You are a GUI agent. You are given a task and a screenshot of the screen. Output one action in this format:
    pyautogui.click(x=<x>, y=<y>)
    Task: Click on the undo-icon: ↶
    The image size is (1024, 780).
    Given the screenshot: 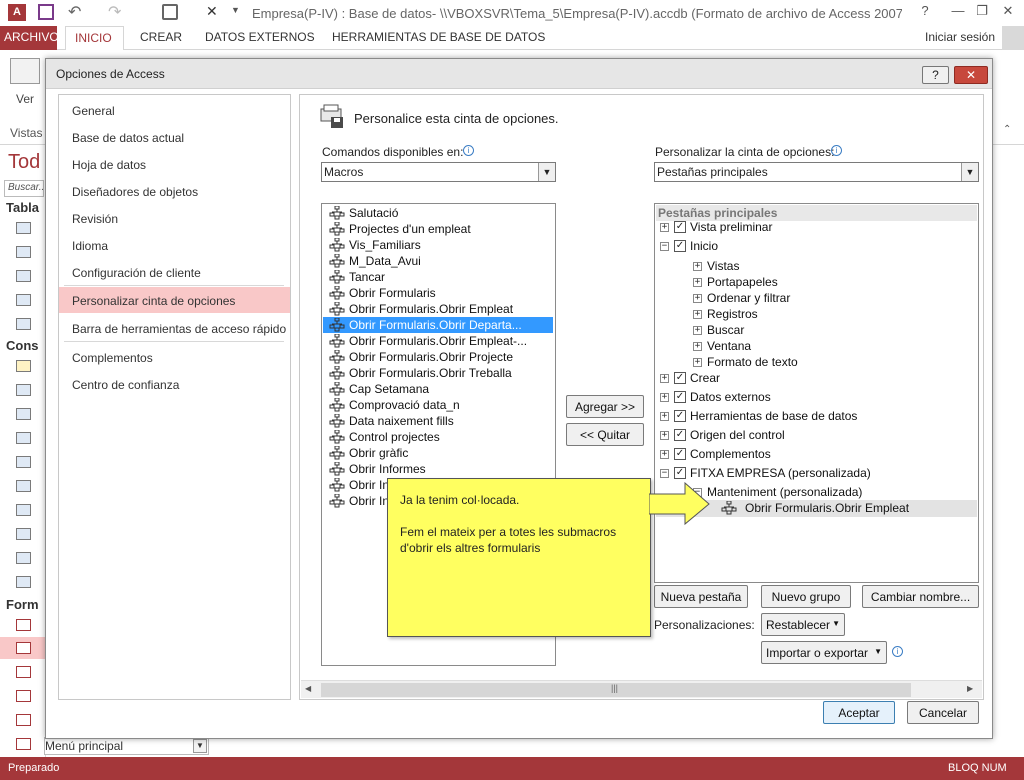 What is the action you would take?
    pyautogui.click(x=74, y=12)
    